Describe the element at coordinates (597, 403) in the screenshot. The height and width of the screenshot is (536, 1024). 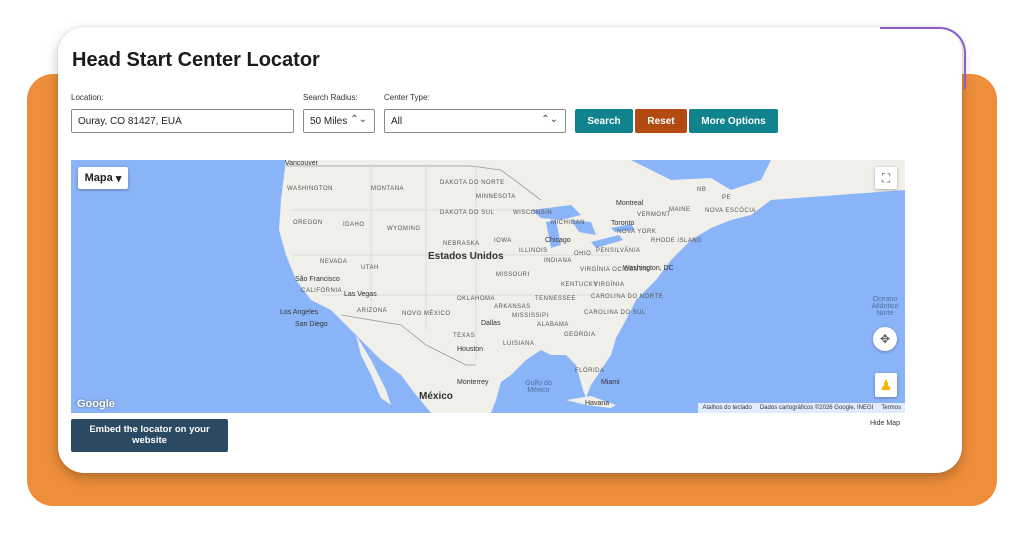
I see `city-label: Havana` at that location.